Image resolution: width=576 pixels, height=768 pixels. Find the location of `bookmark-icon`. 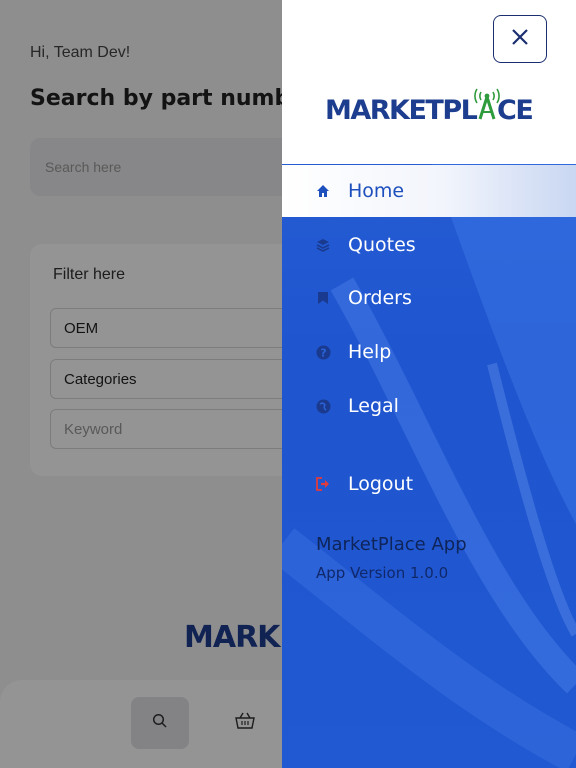

bookmark-icon is located at coordinates (323, 298).